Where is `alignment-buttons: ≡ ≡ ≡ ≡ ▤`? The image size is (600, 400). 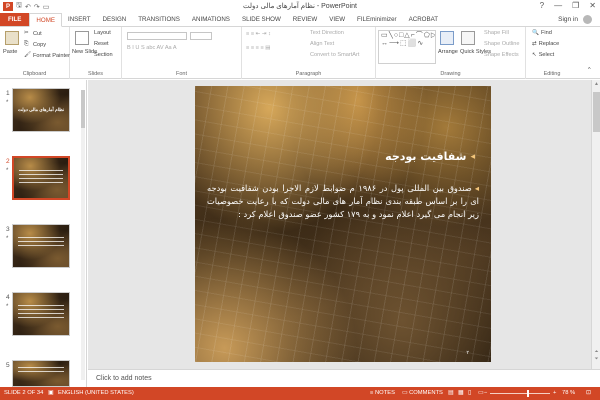
alignment-buttons: ≡ ≡ ≡ ≡ ▤ is located at coordinates (258, 48).